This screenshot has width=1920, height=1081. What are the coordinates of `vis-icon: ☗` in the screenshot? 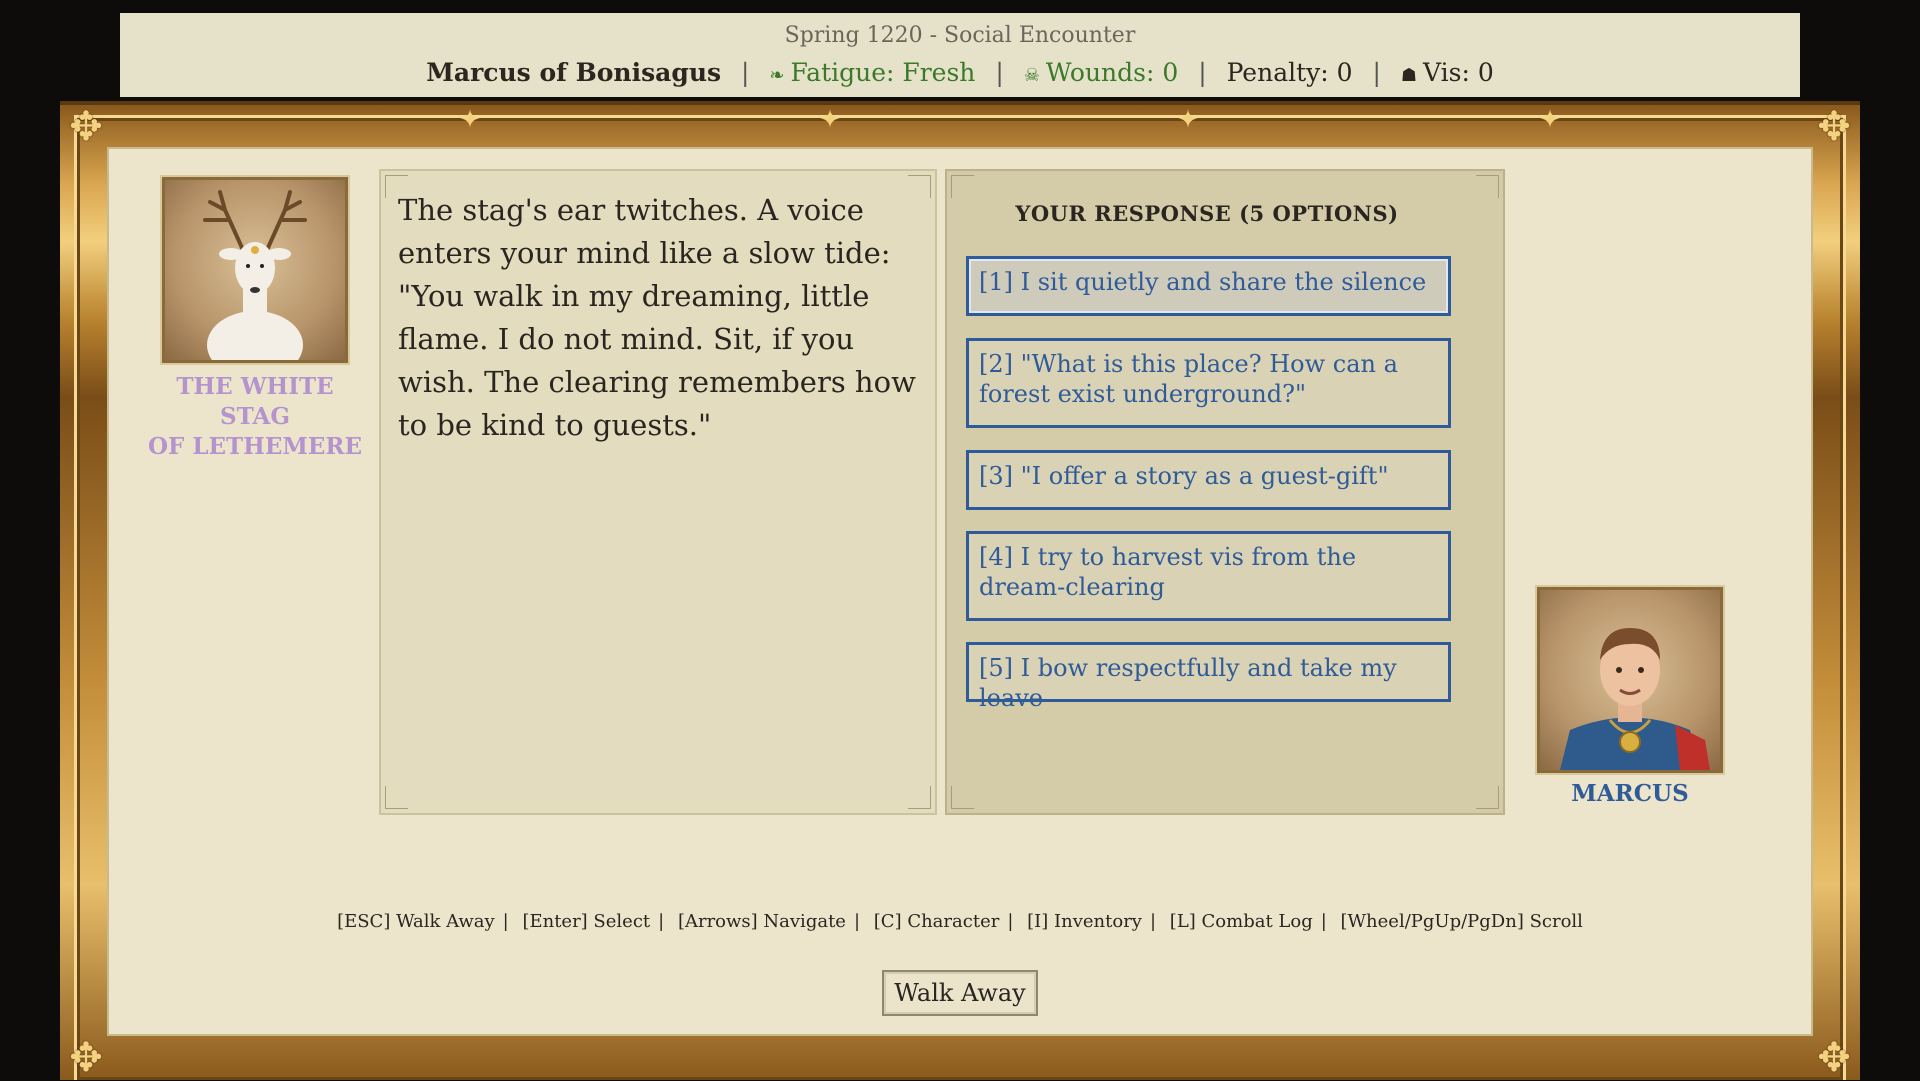 It's located at (1409, 75).